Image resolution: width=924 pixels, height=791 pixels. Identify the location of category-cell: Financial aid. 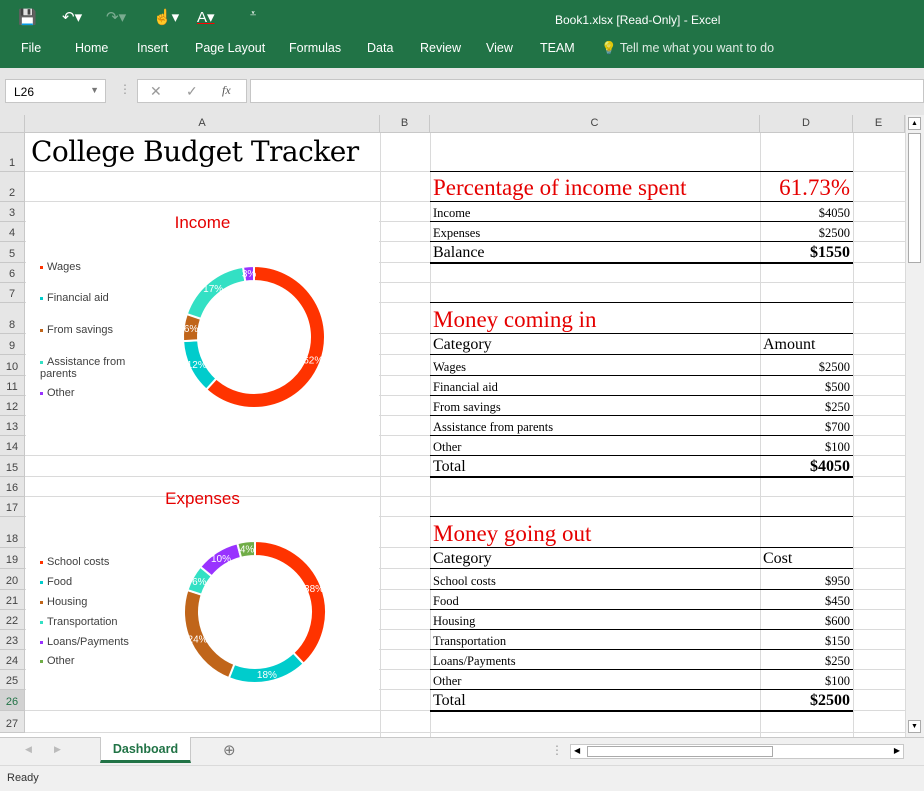
(465, 387).